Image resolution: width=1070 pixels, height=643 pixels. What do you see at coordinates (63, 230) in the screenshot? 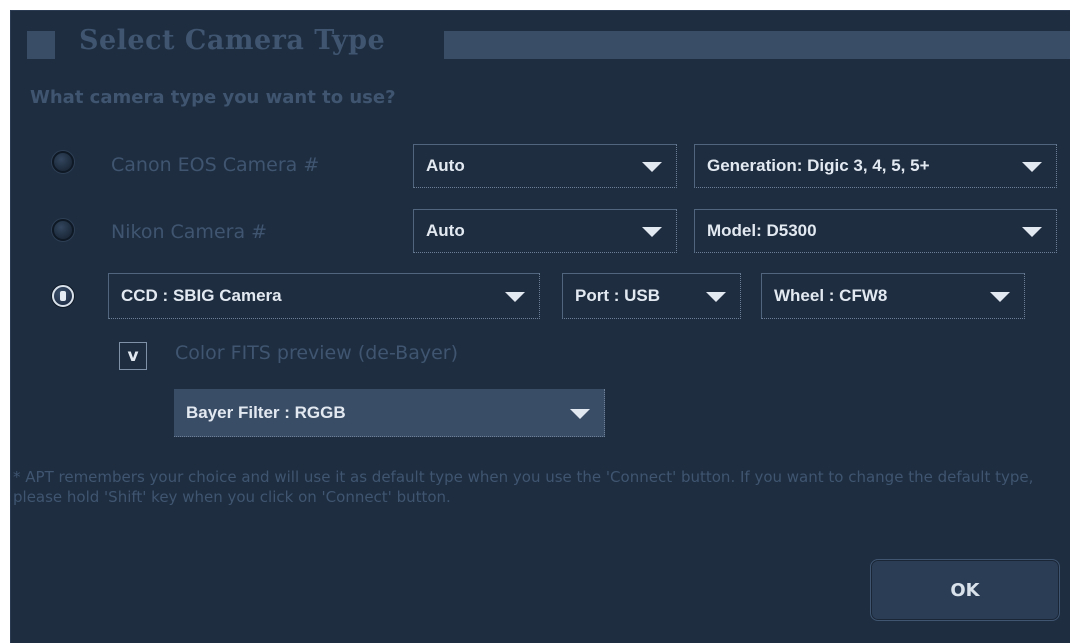
I see `nikon-radio` at bounding box center [63, 230].